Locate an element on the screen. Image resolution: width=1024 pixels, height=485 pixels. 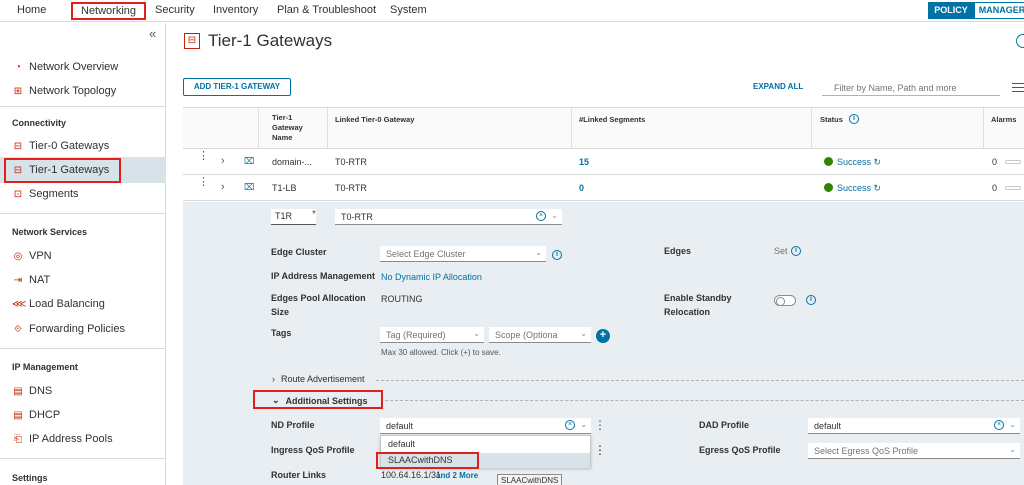
sidebar-item-network-topology: ⊞ Network Topology is located at coordinates (64, 91).